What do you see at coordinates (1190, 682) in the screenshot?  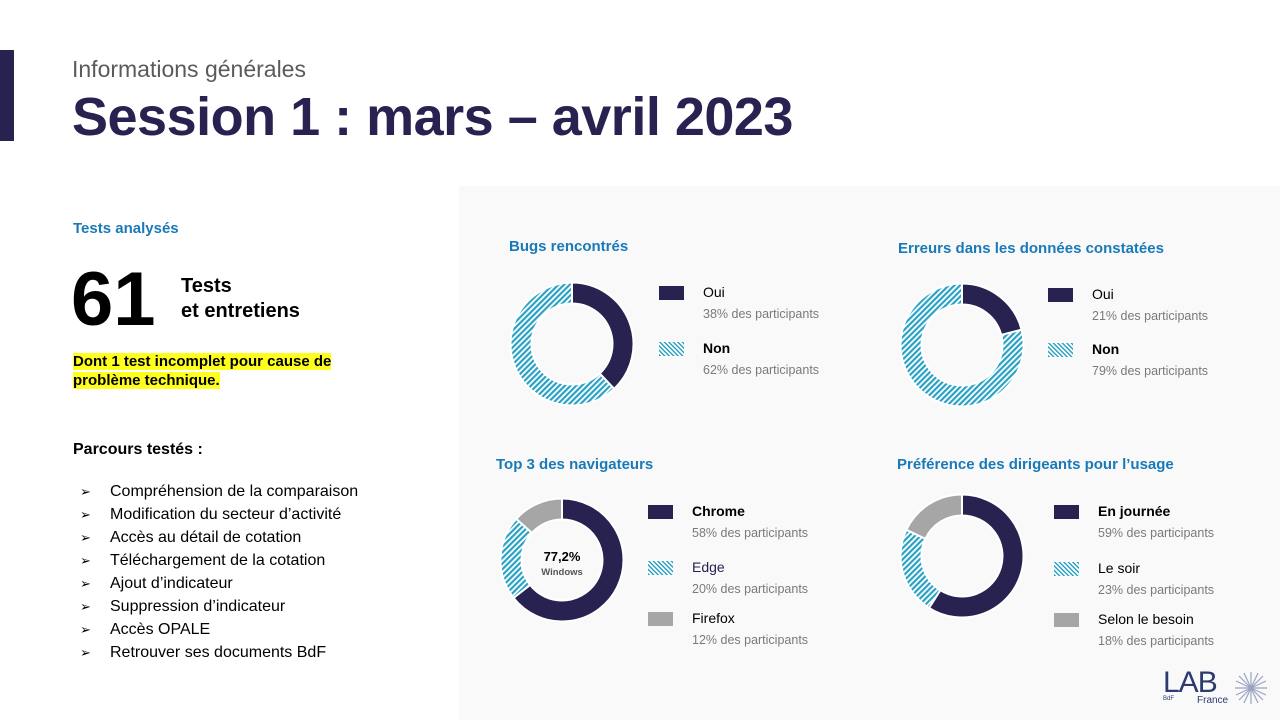 I see `logo-text: LAB` at bounding box center [1190, 682].